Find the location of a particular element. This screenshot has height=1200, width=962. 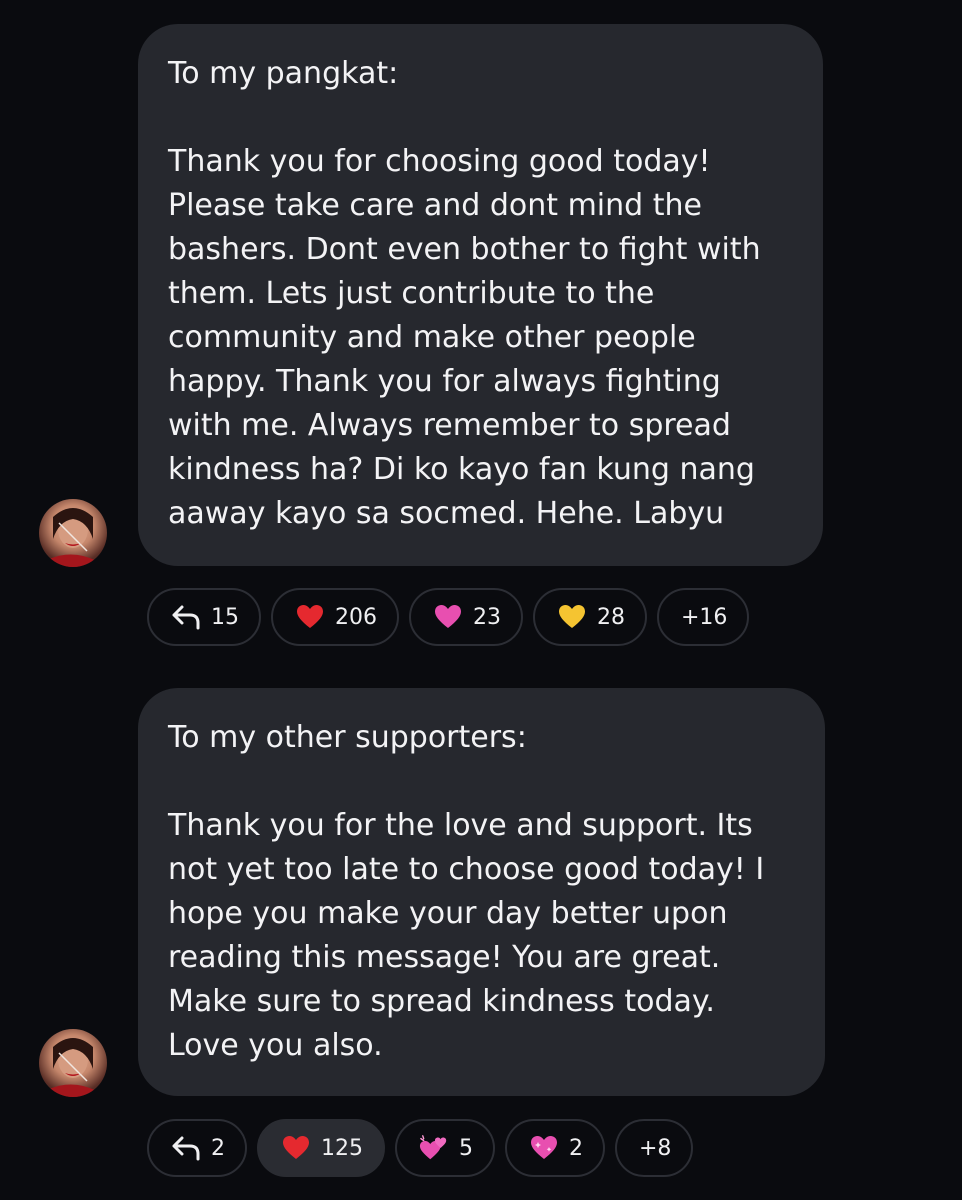

reaction-count: 2 is located at coordinates (576, 1148).